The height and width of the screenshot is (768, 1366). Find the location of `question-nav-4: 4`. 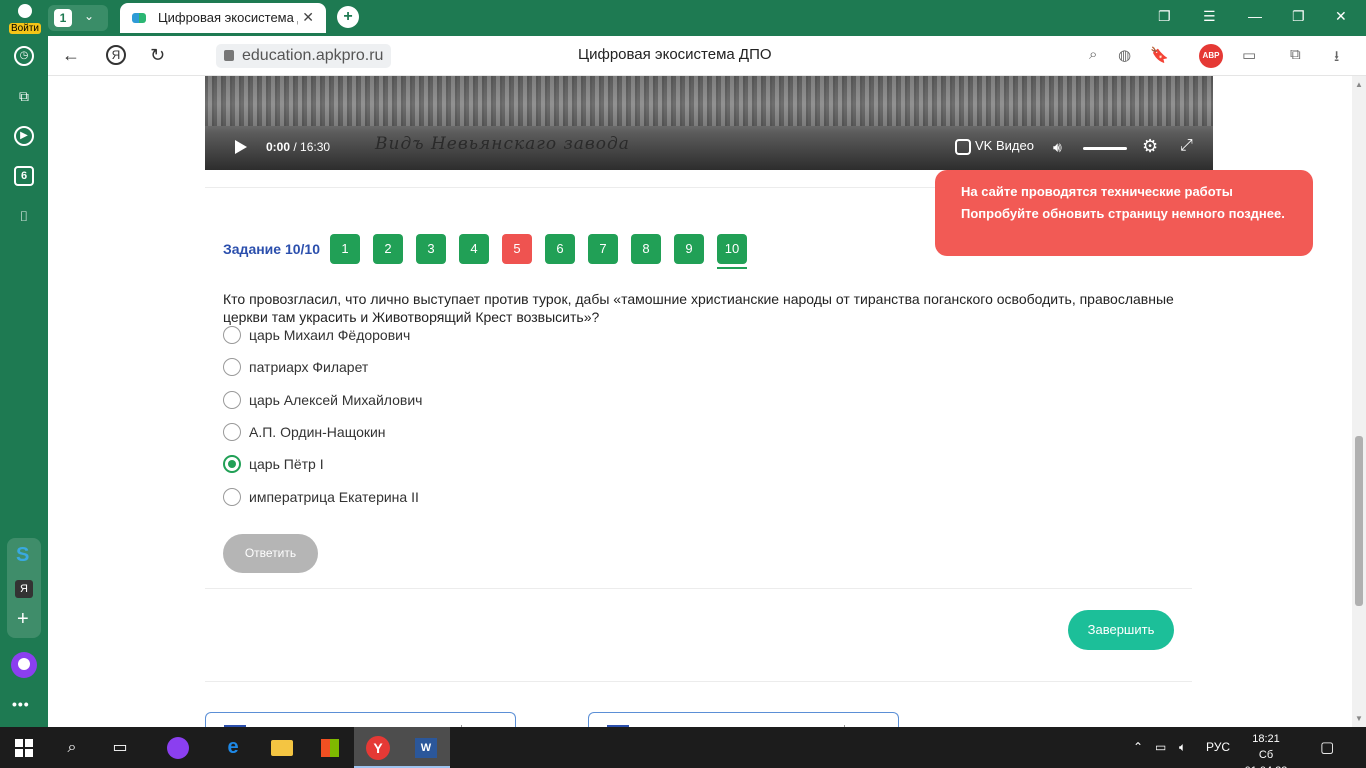

question-nav-4: 4 is located at coordinates (474, 249).